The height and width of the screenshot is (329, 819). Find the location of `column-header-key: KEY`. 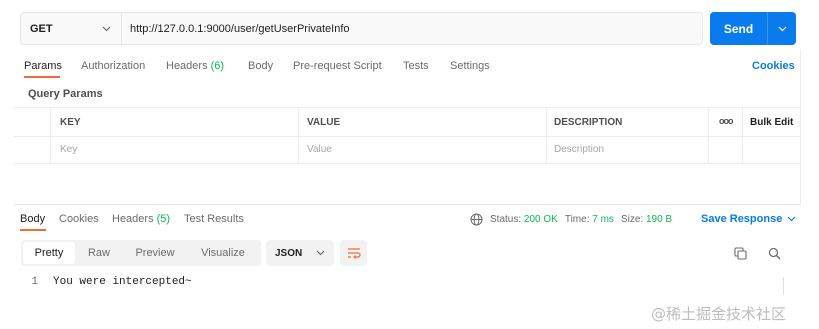

column-header-key: KEY is located at coordinates (70, 122).